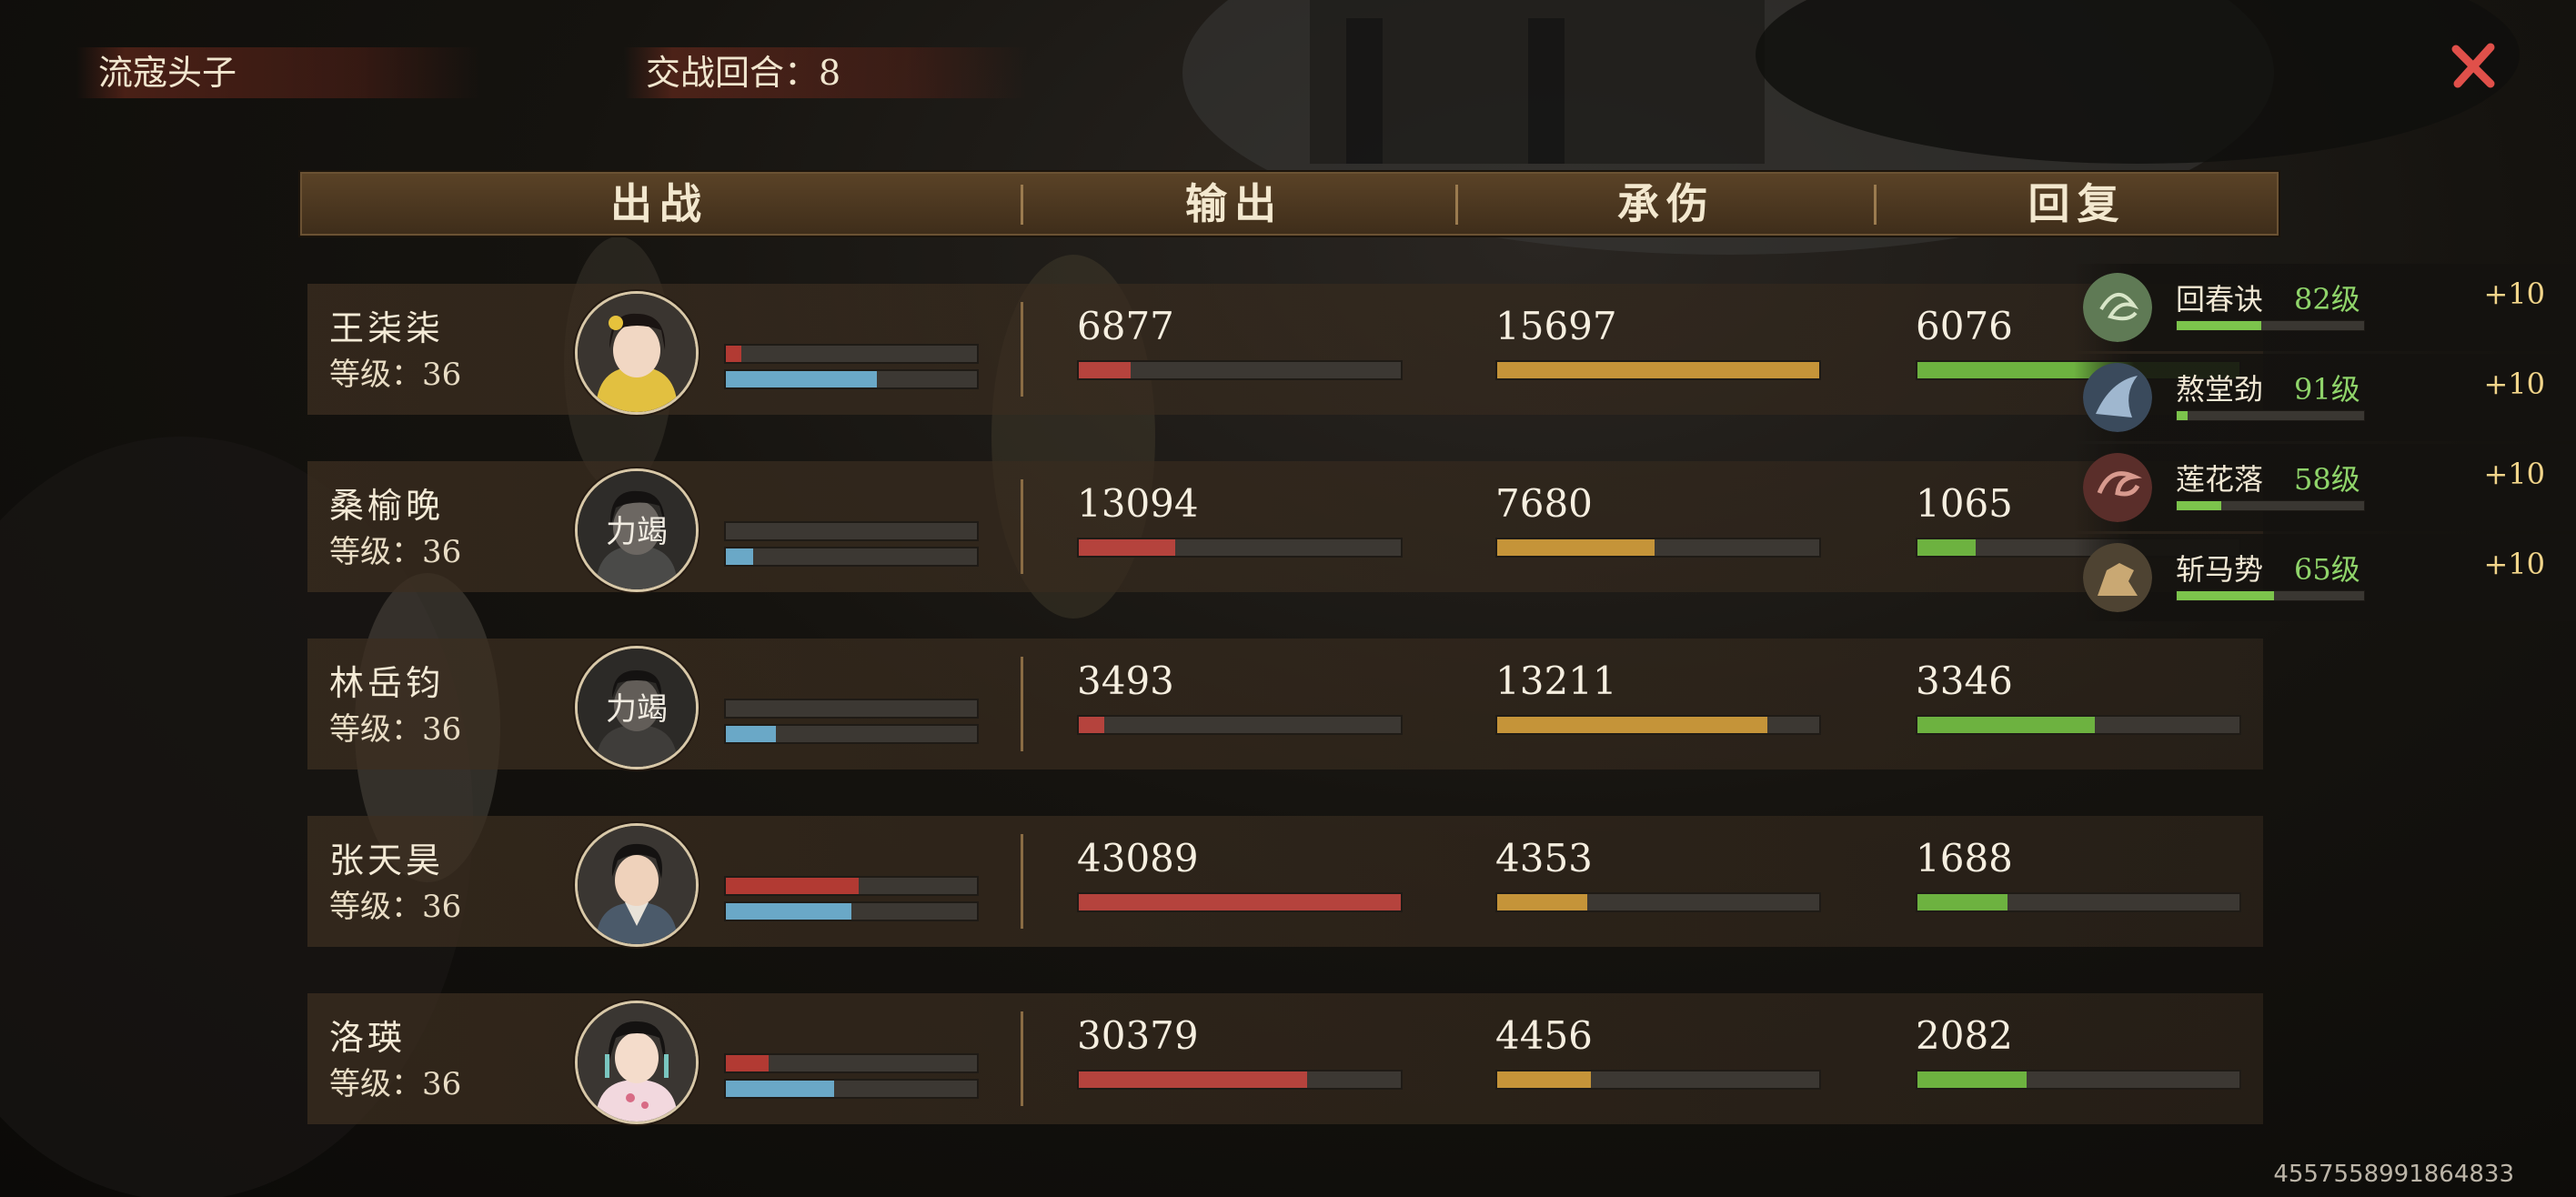  What do you see at coordinates (387, 328) in the screenshot?
I see `character-name: 王柒柒` at bounding box center [387, 328].